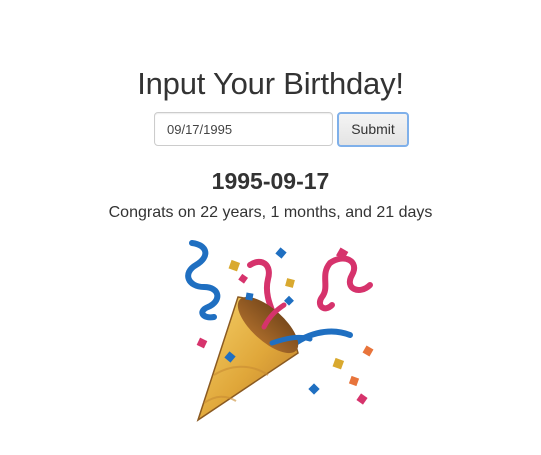 This screenshot has width=541, height=455. I want to click on streamer-pink-right, so click(344, 283).